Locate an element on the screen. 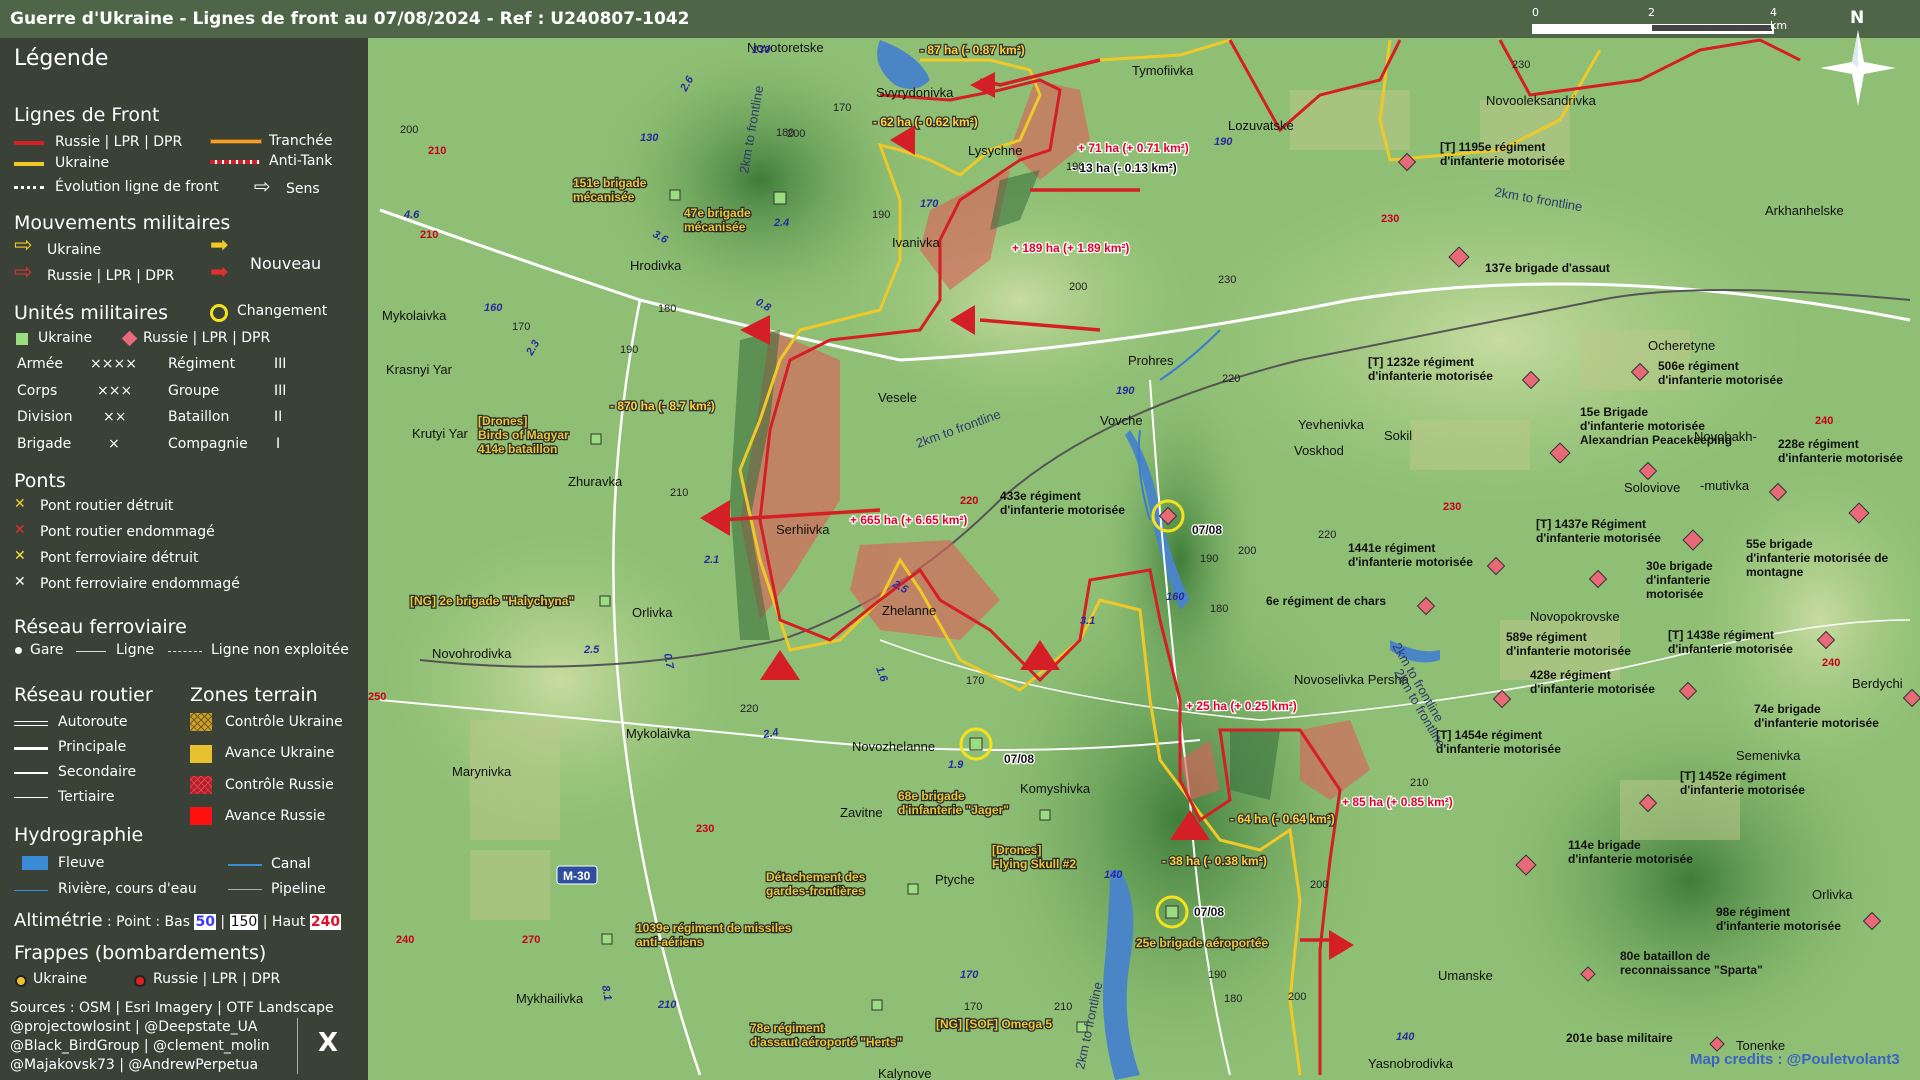 The image size is (1920, 1080). unit-level-name: Groupe is located at coordinates (194, 391).